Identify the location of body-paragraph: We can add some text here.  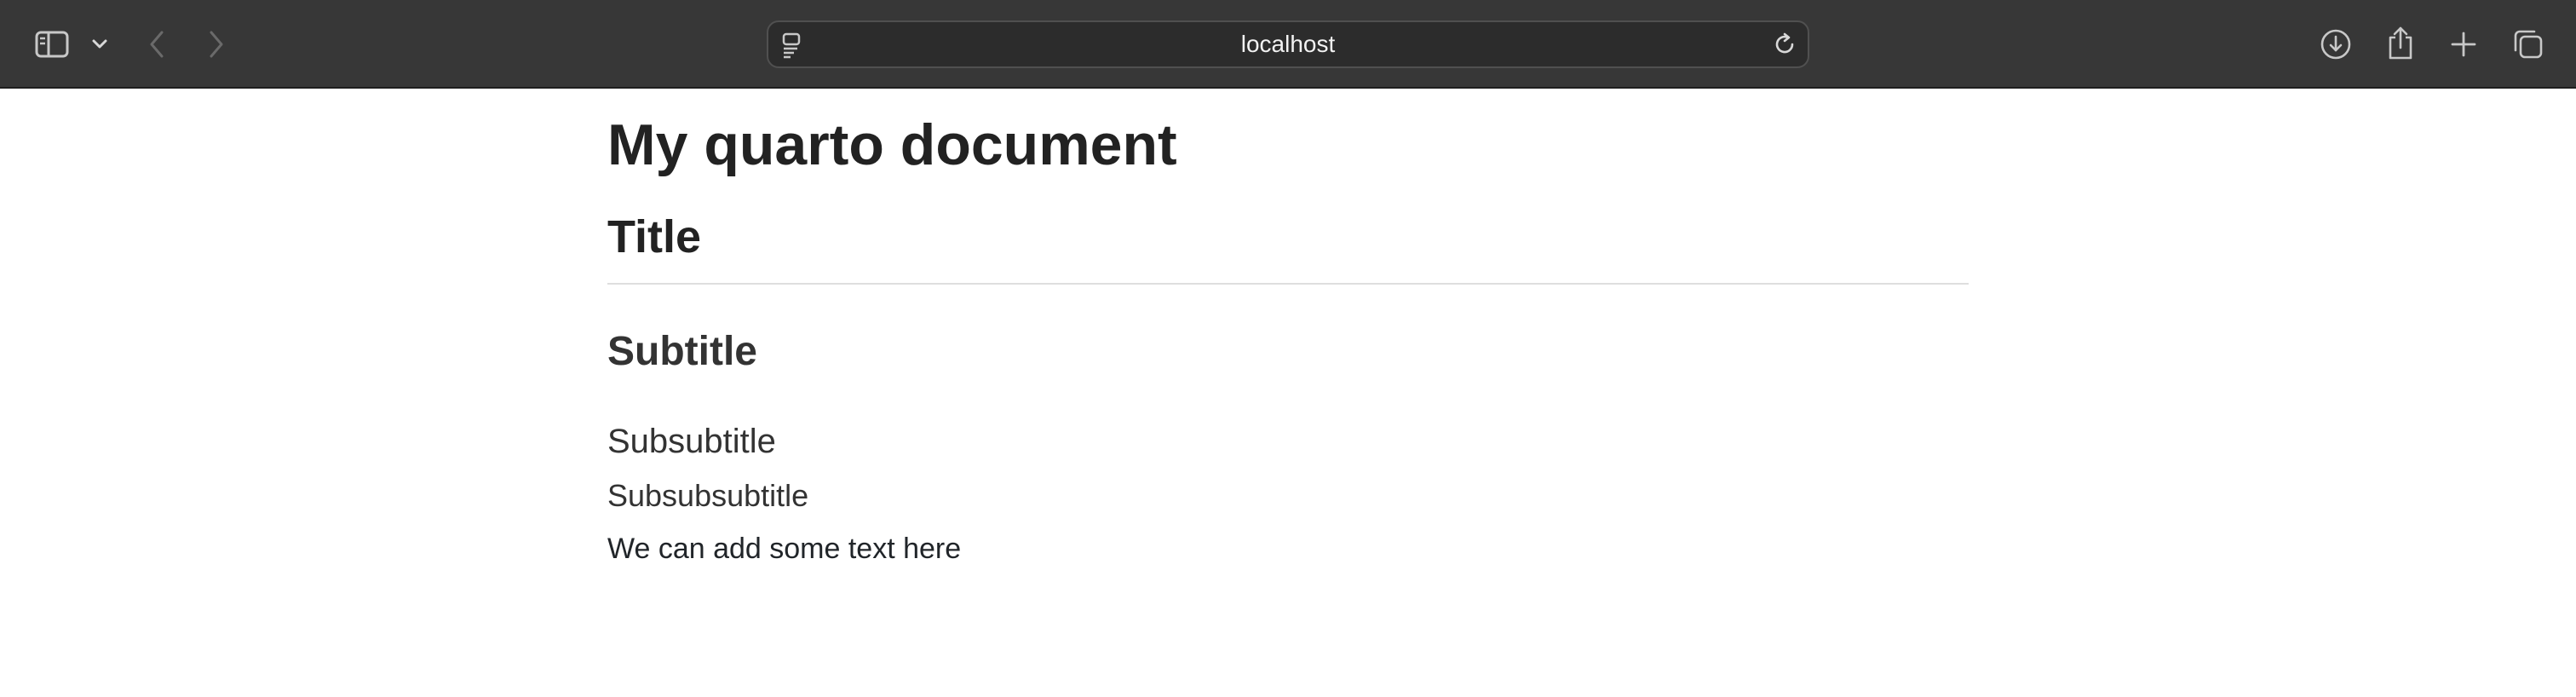
(785, 549).